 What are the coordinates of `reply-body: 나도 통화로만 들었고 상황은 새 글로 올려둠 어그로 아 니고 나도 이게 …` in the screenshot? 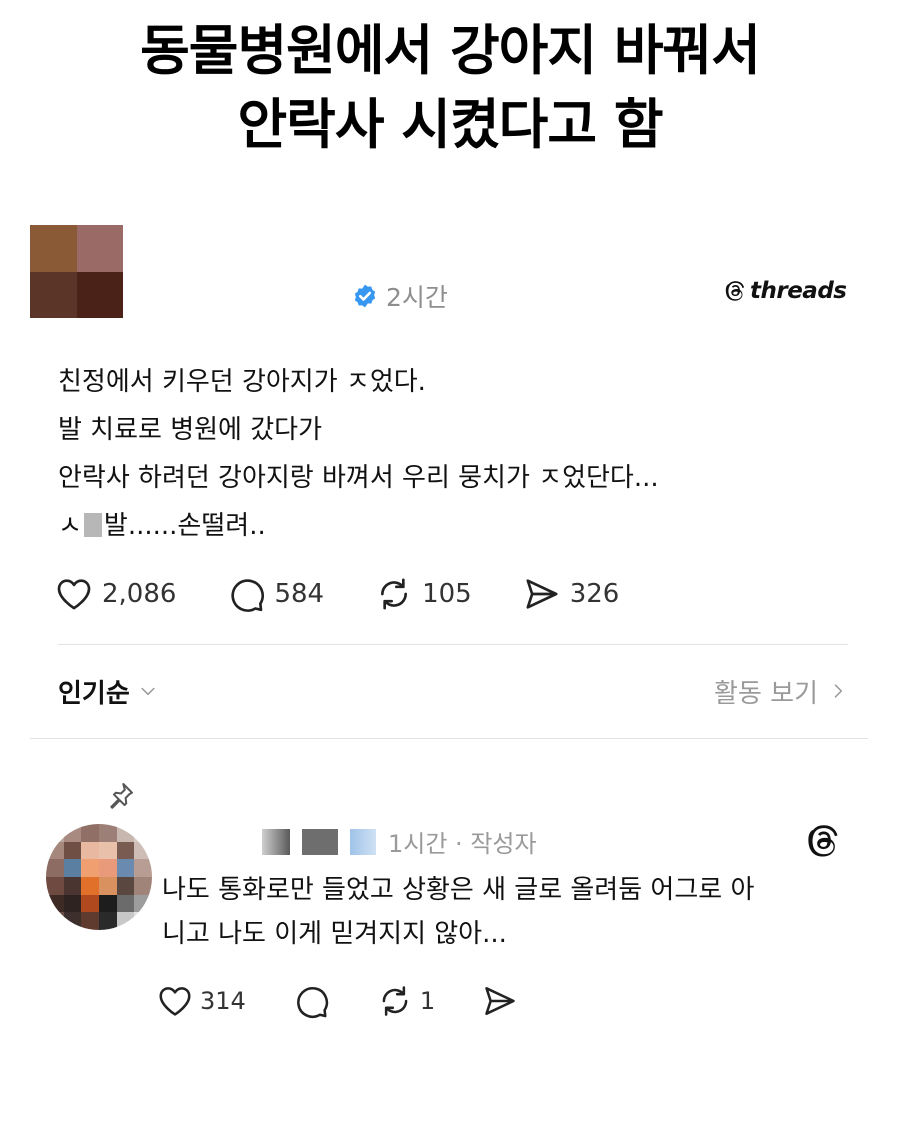 It's located at (512, 912).